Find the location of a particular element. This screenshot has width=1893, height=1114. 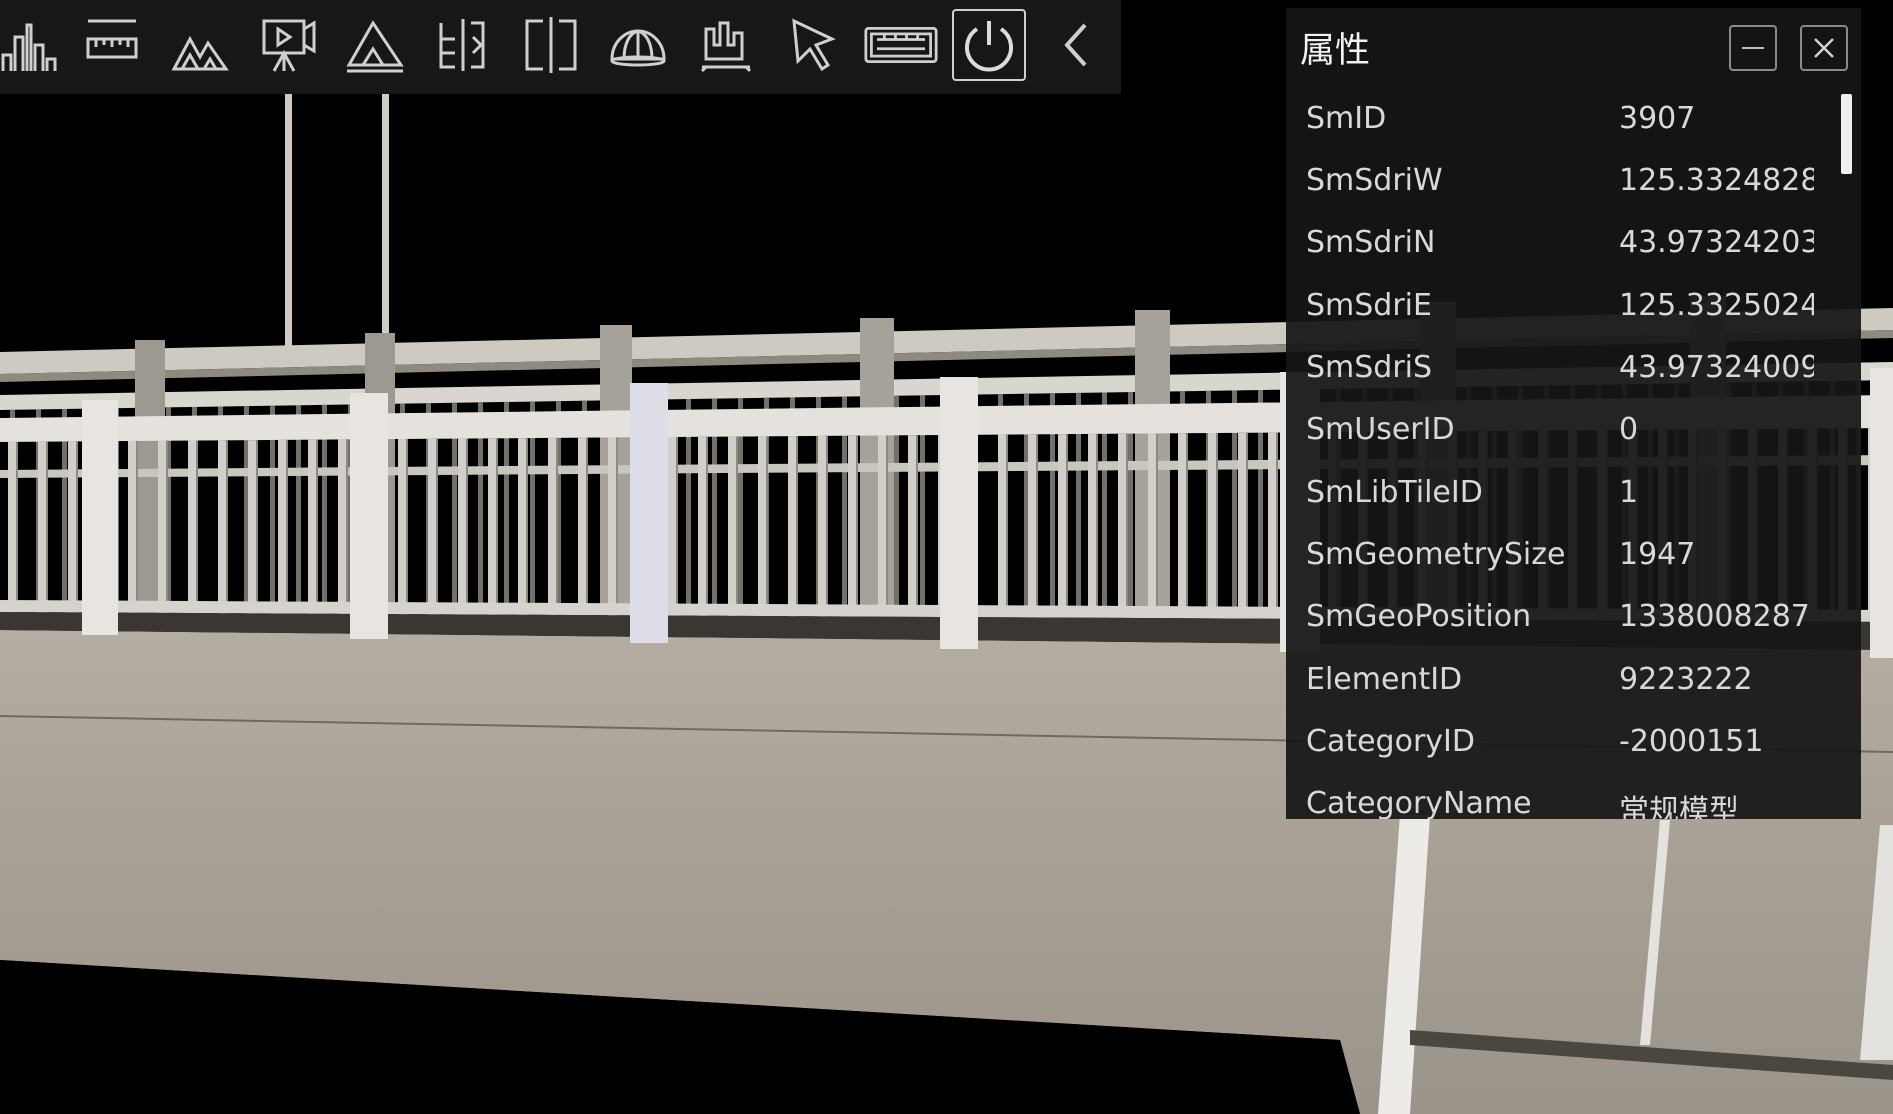

property-row: SmGeoPosition 1338008287 is located at coordinates (1560, 618).